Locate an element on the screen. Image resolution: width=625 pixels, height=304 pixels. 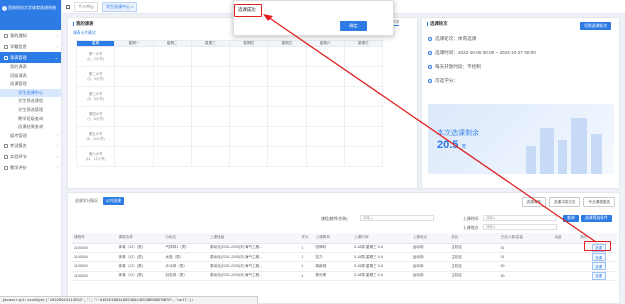
sidebar-item-label: 教学班级查询 is located at coordinates (31, 118).